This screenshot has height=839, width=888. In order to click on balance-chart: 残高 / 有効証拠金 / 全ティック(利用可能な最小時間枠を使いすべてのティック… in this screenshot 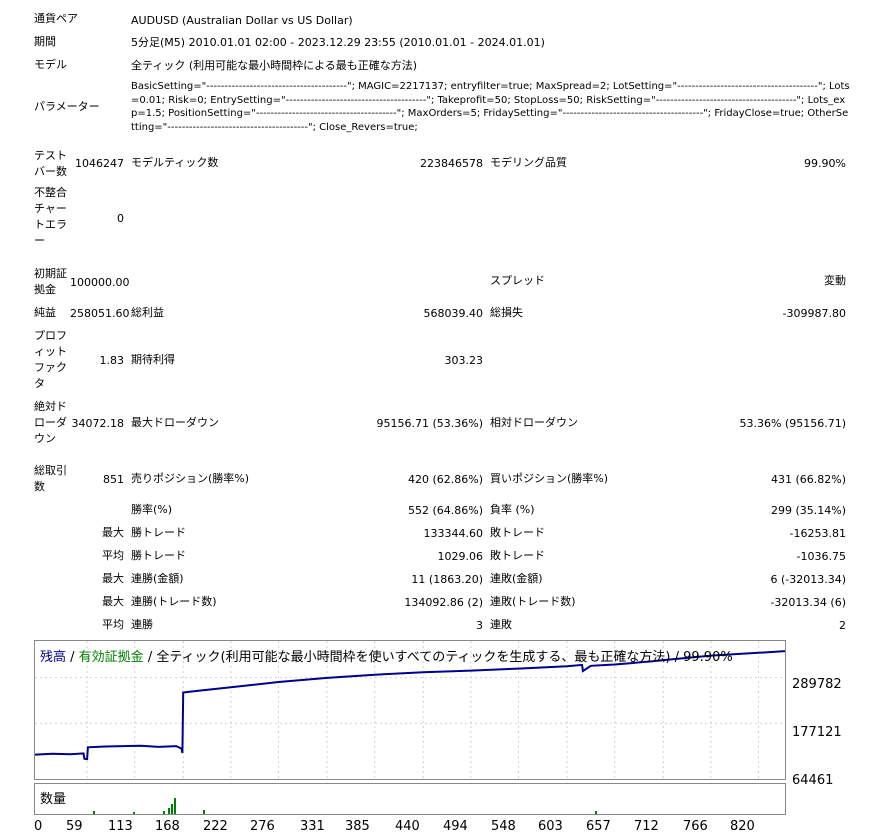, I will do `click(410, 710)`.